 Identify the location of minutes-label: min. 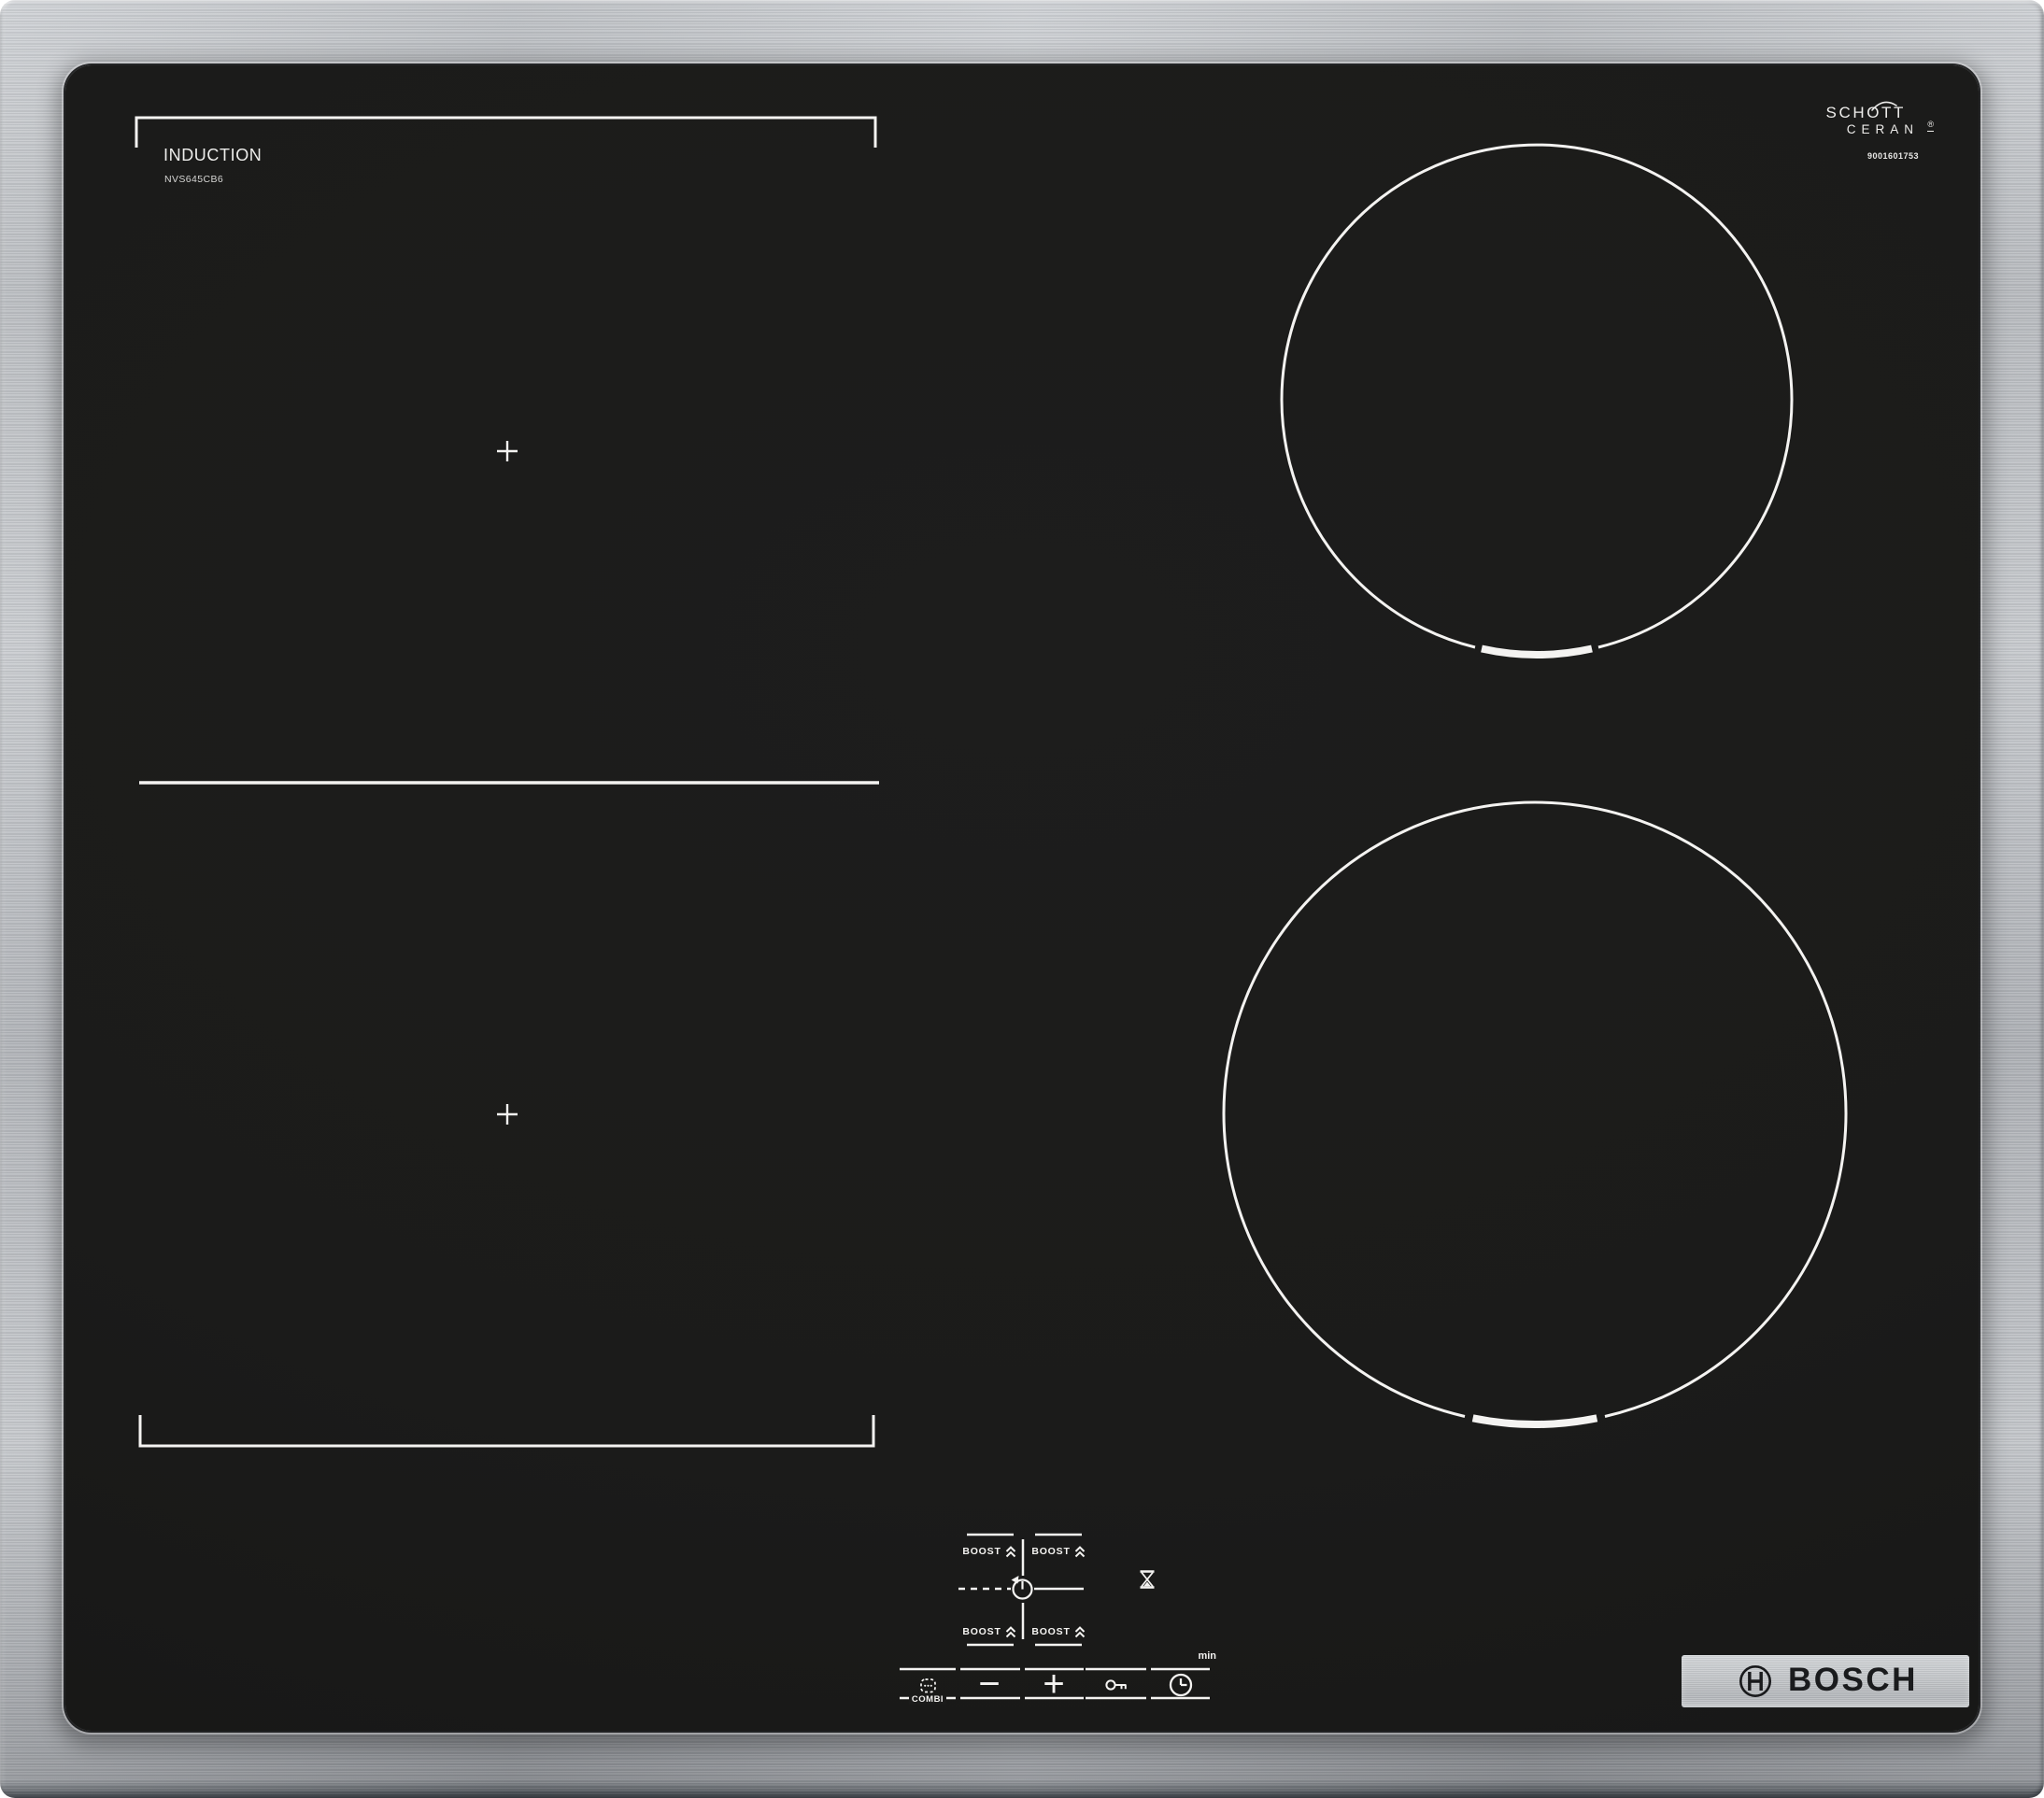
(1207, 1656).